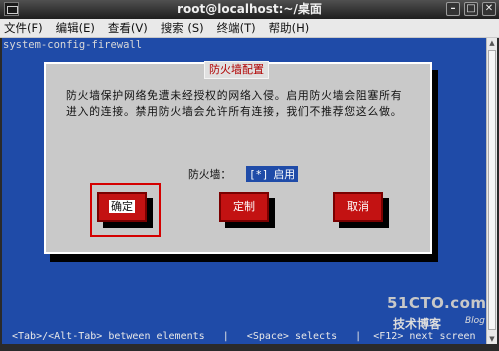 This screenshot has height=351, width=499. I want to click on watermark: 51CTO.com 技术博客 Blog, so click(440, 318).